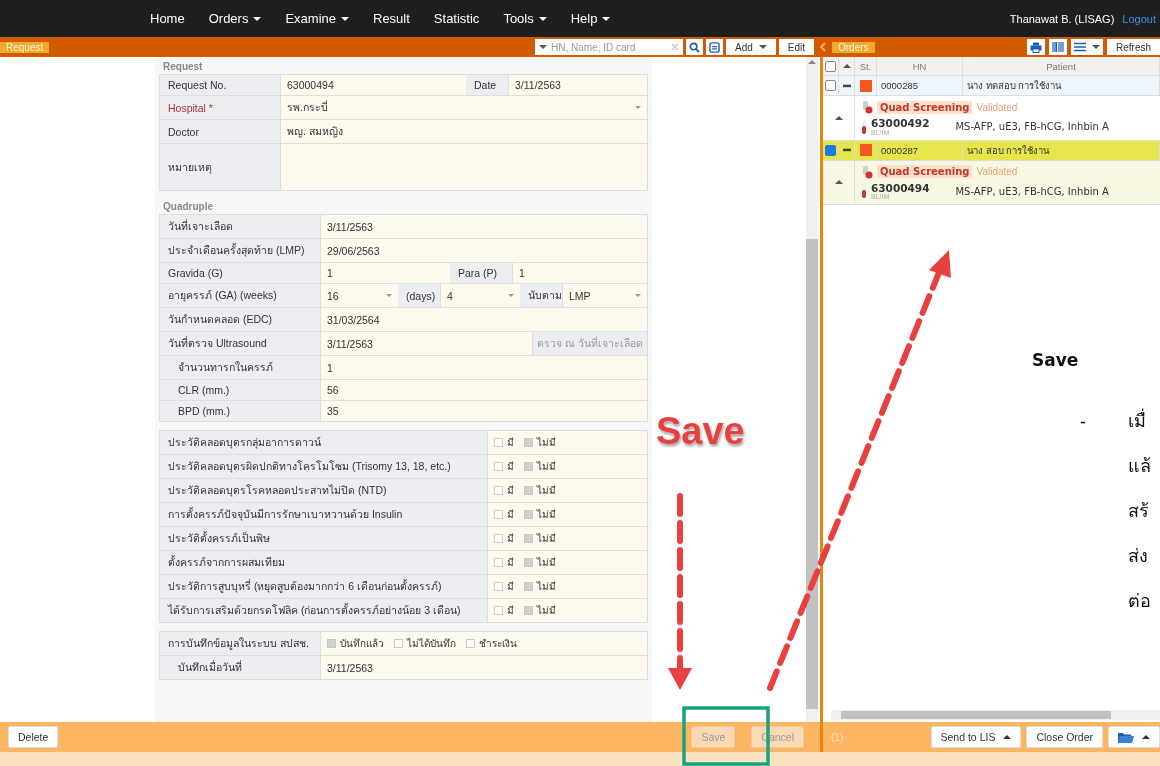  What do you see at coordinates (1061, 85) in the screenshot?
I see `patient-cell: นาง ทดสอบ การใช้งาน` at bounding box center [1061, 85].